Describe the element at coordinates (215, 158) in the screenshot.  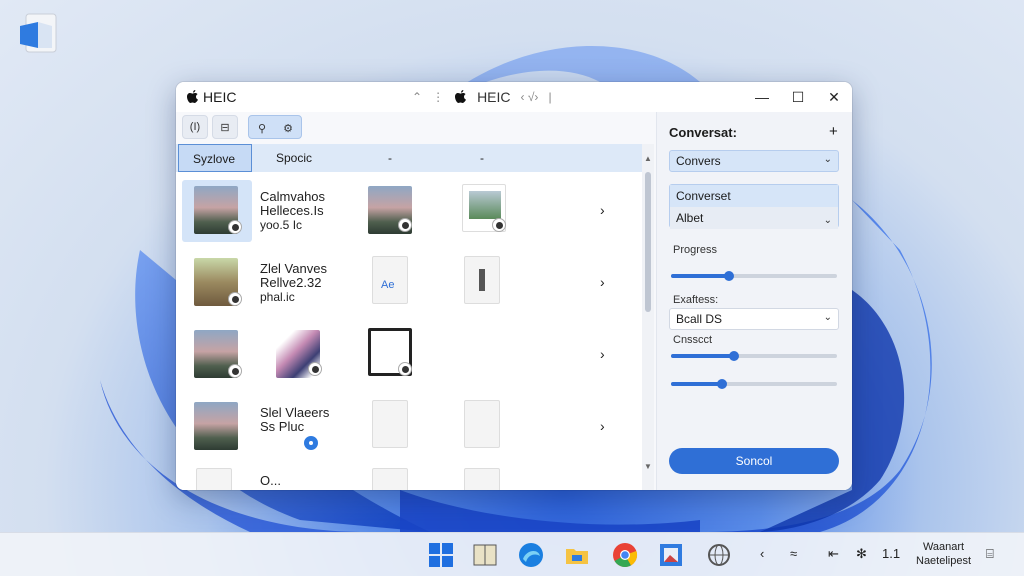
I see `column-header-name: Syzlove` at that location.